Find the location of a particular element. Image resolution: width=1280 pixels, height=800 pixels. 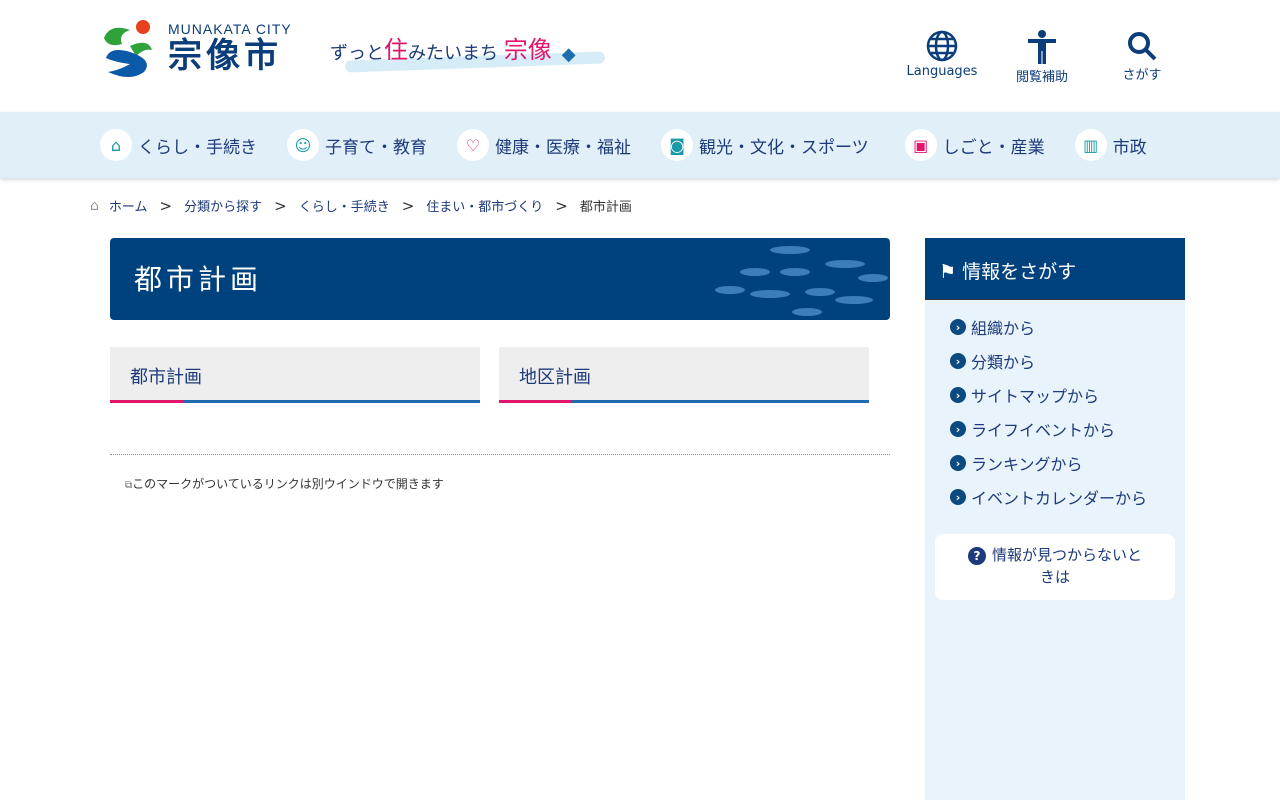

link-label: ライフイベントから is located at coordinates (1043, 430).